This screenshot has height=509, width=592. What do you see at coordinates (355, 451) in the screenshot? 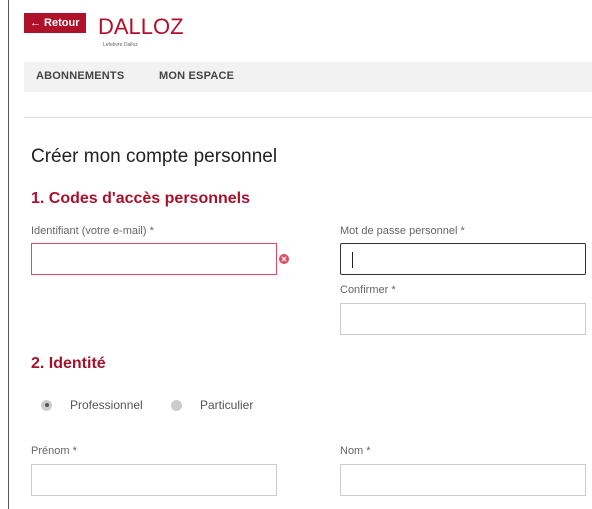
I see `lastname-label: Nom *` at bounding box center [355, 451].